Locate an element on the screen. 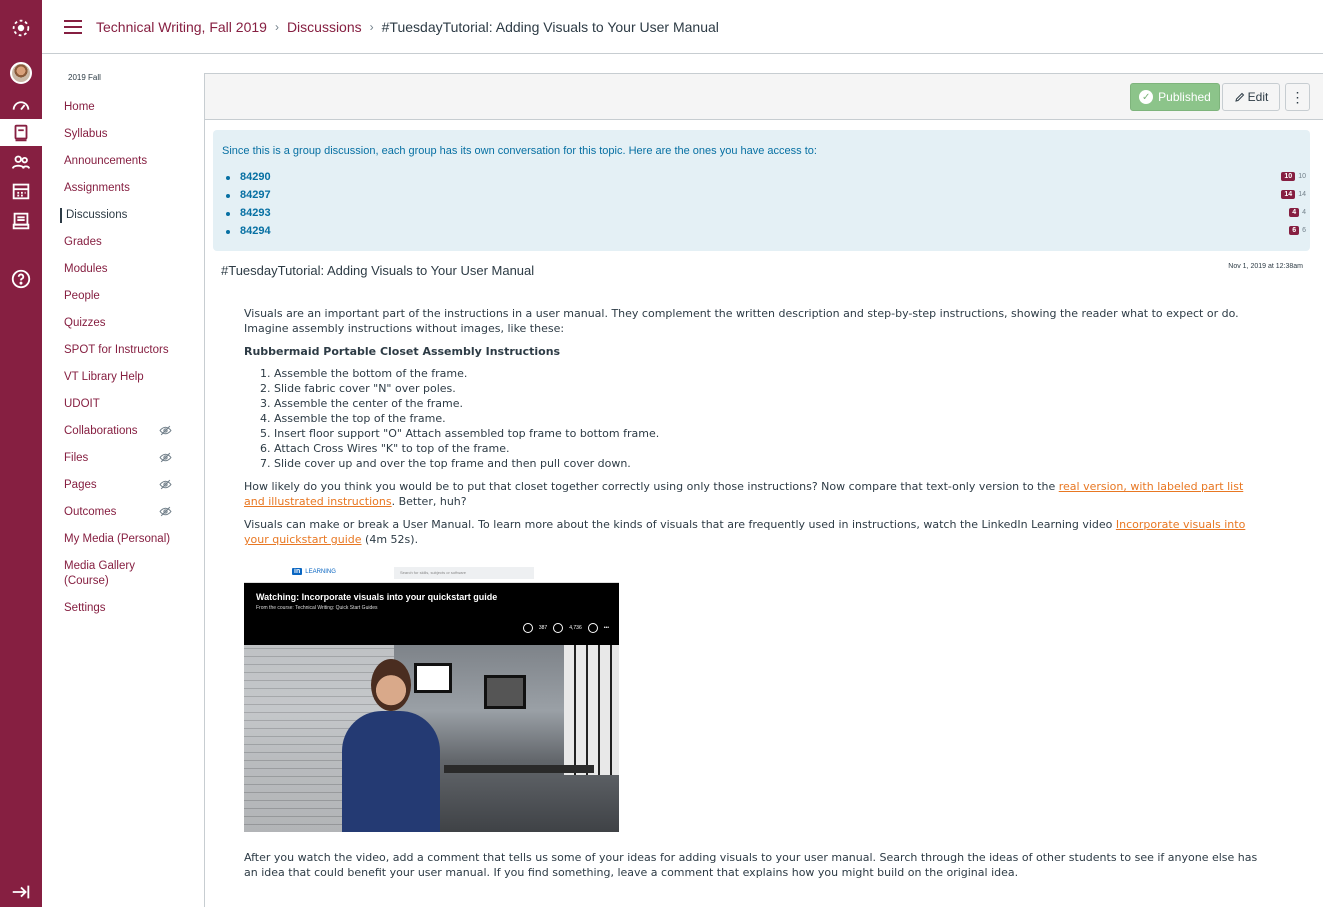  groups-icon is located at coordinates (21, 161).